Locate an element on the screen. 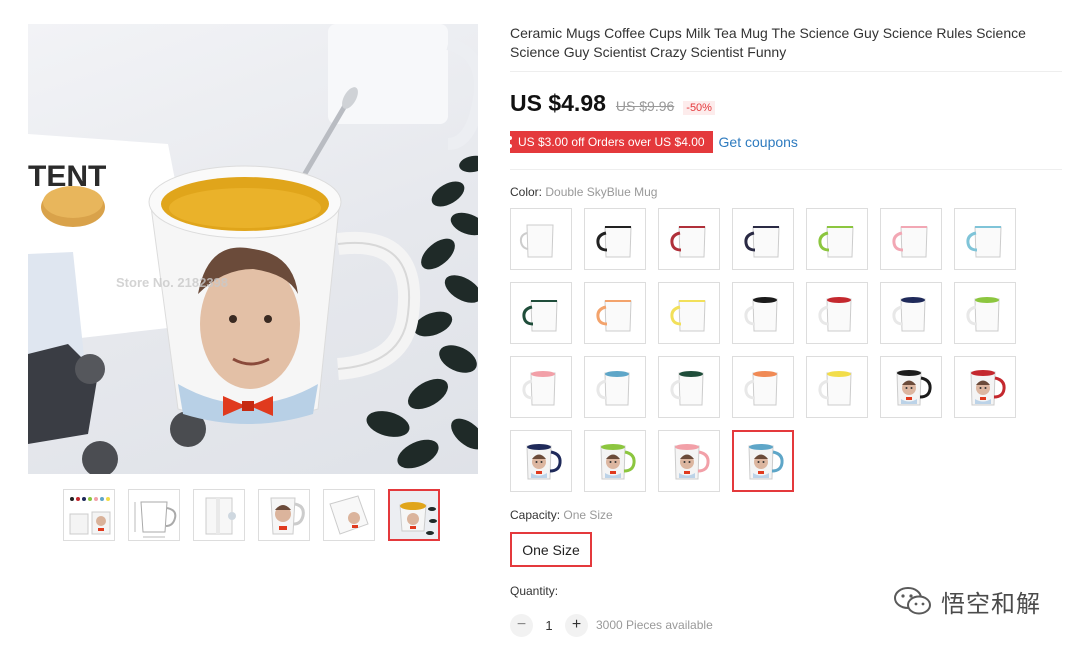  capacity-label: Capacity: is located at coordinates (535, 515).